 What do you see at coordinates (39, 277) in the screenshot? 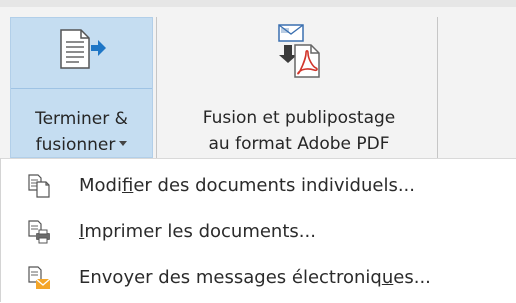
I see `send-email-icon` at bounding box center [39, 277].